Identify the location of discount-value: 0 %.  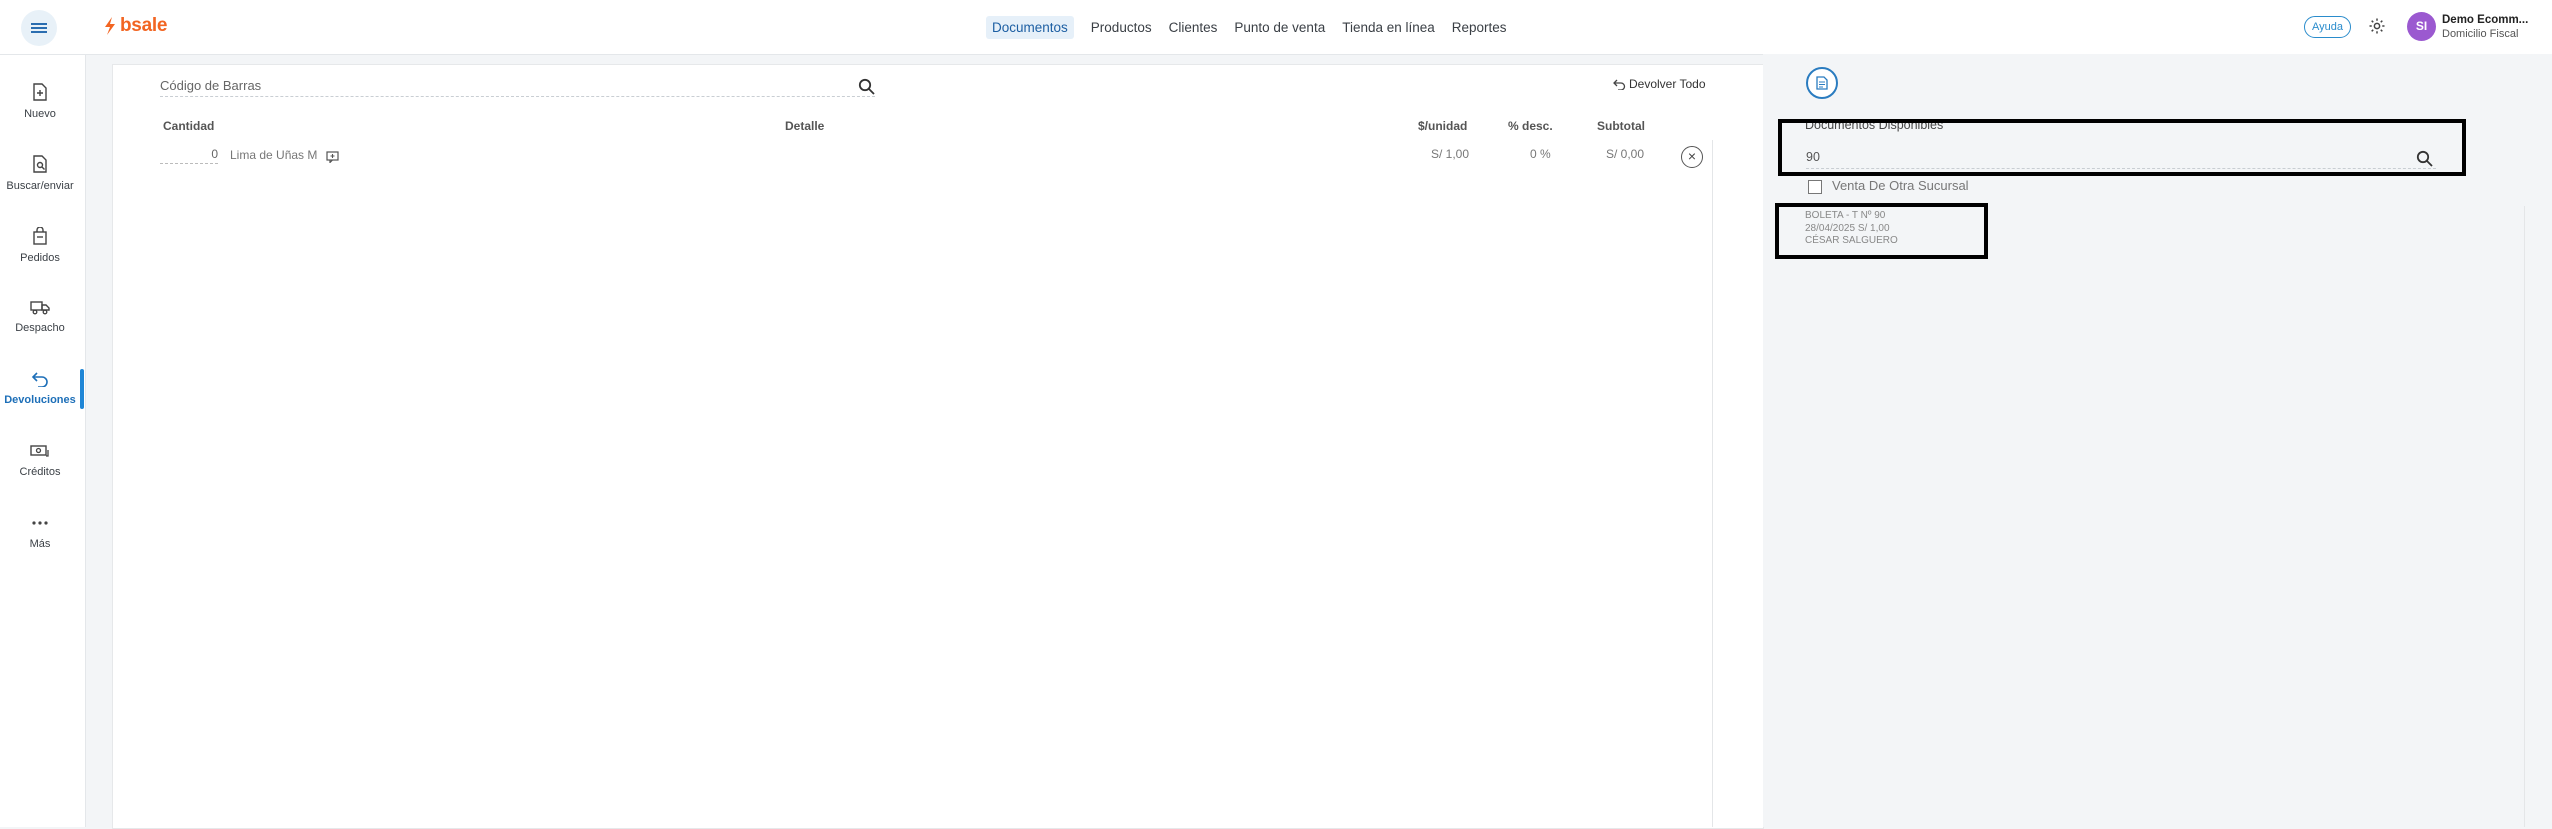
(1540, 154).